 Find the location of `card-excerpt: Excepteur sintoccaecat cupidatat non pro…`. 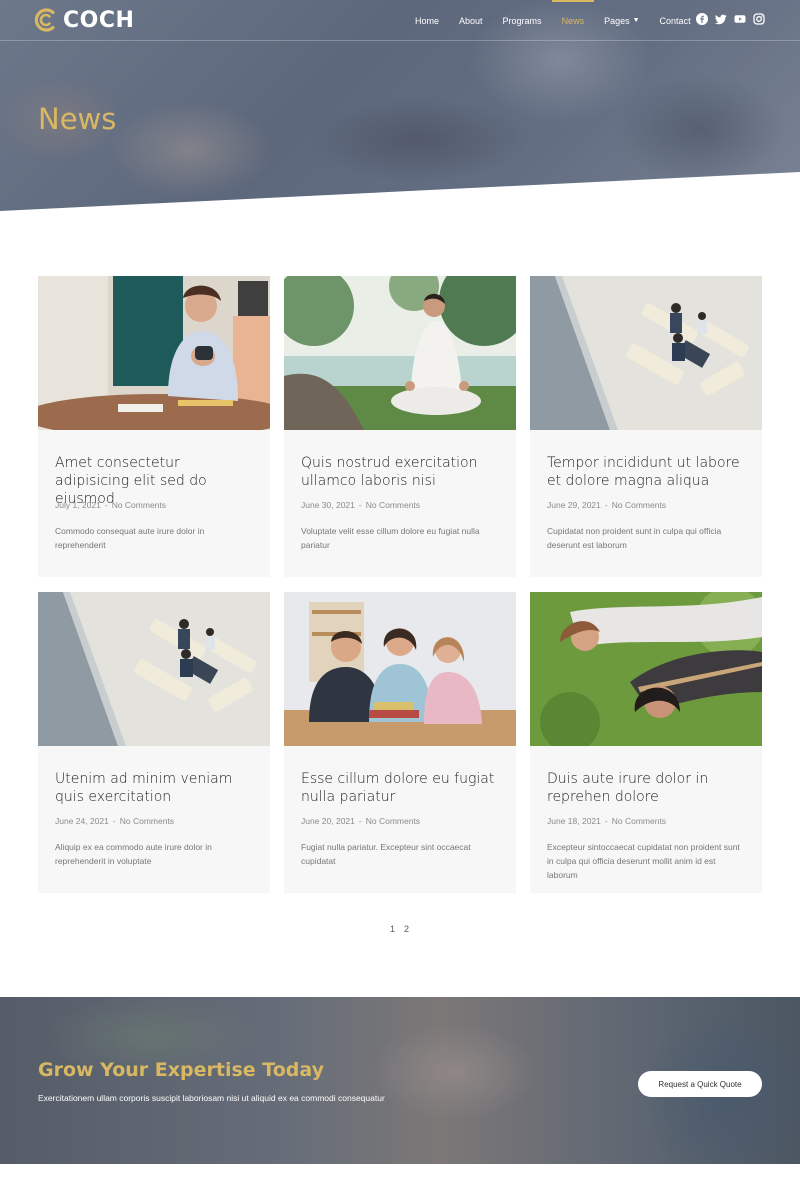

card-excerpt: Excepteur sintoccaecat cupidatat non pro… is located at coordinates (643, 861).